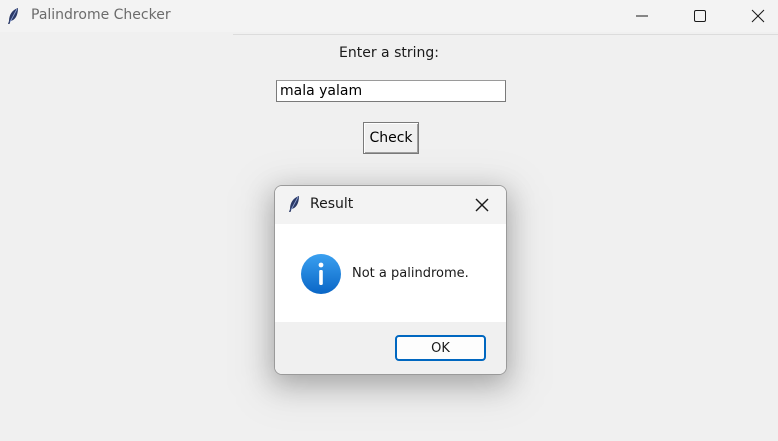  I want to click on close-button, so click(756, 16).